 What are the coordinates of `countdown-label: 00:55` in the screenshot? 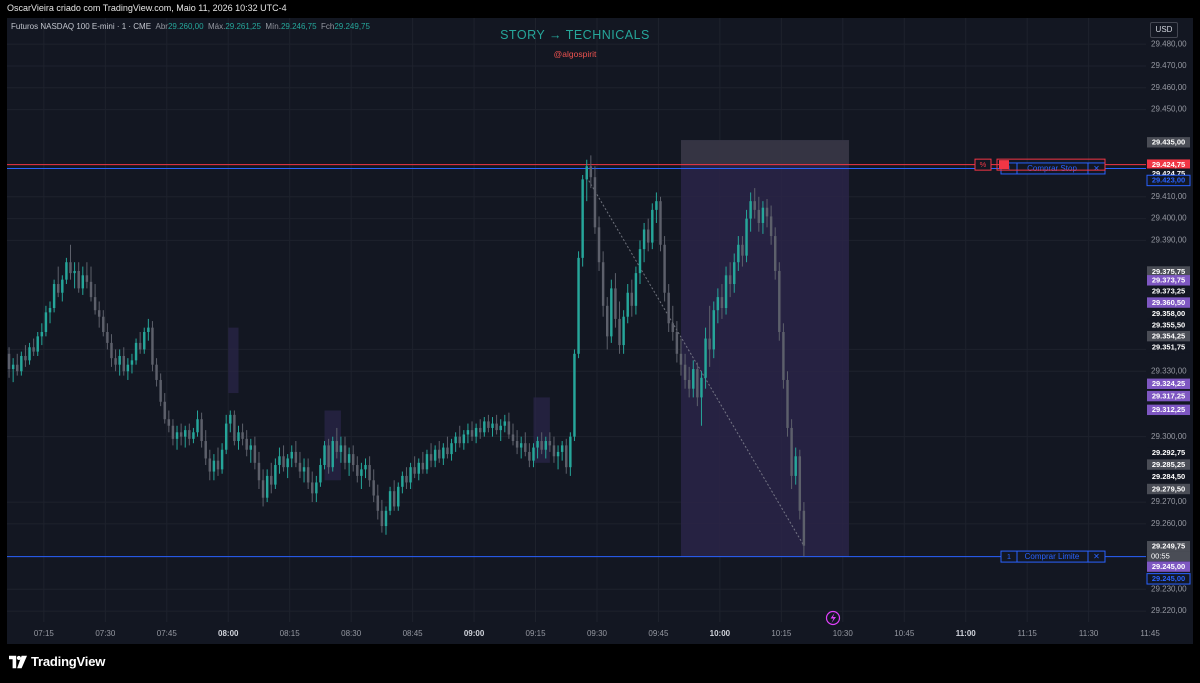 It's located at (1160, 556).